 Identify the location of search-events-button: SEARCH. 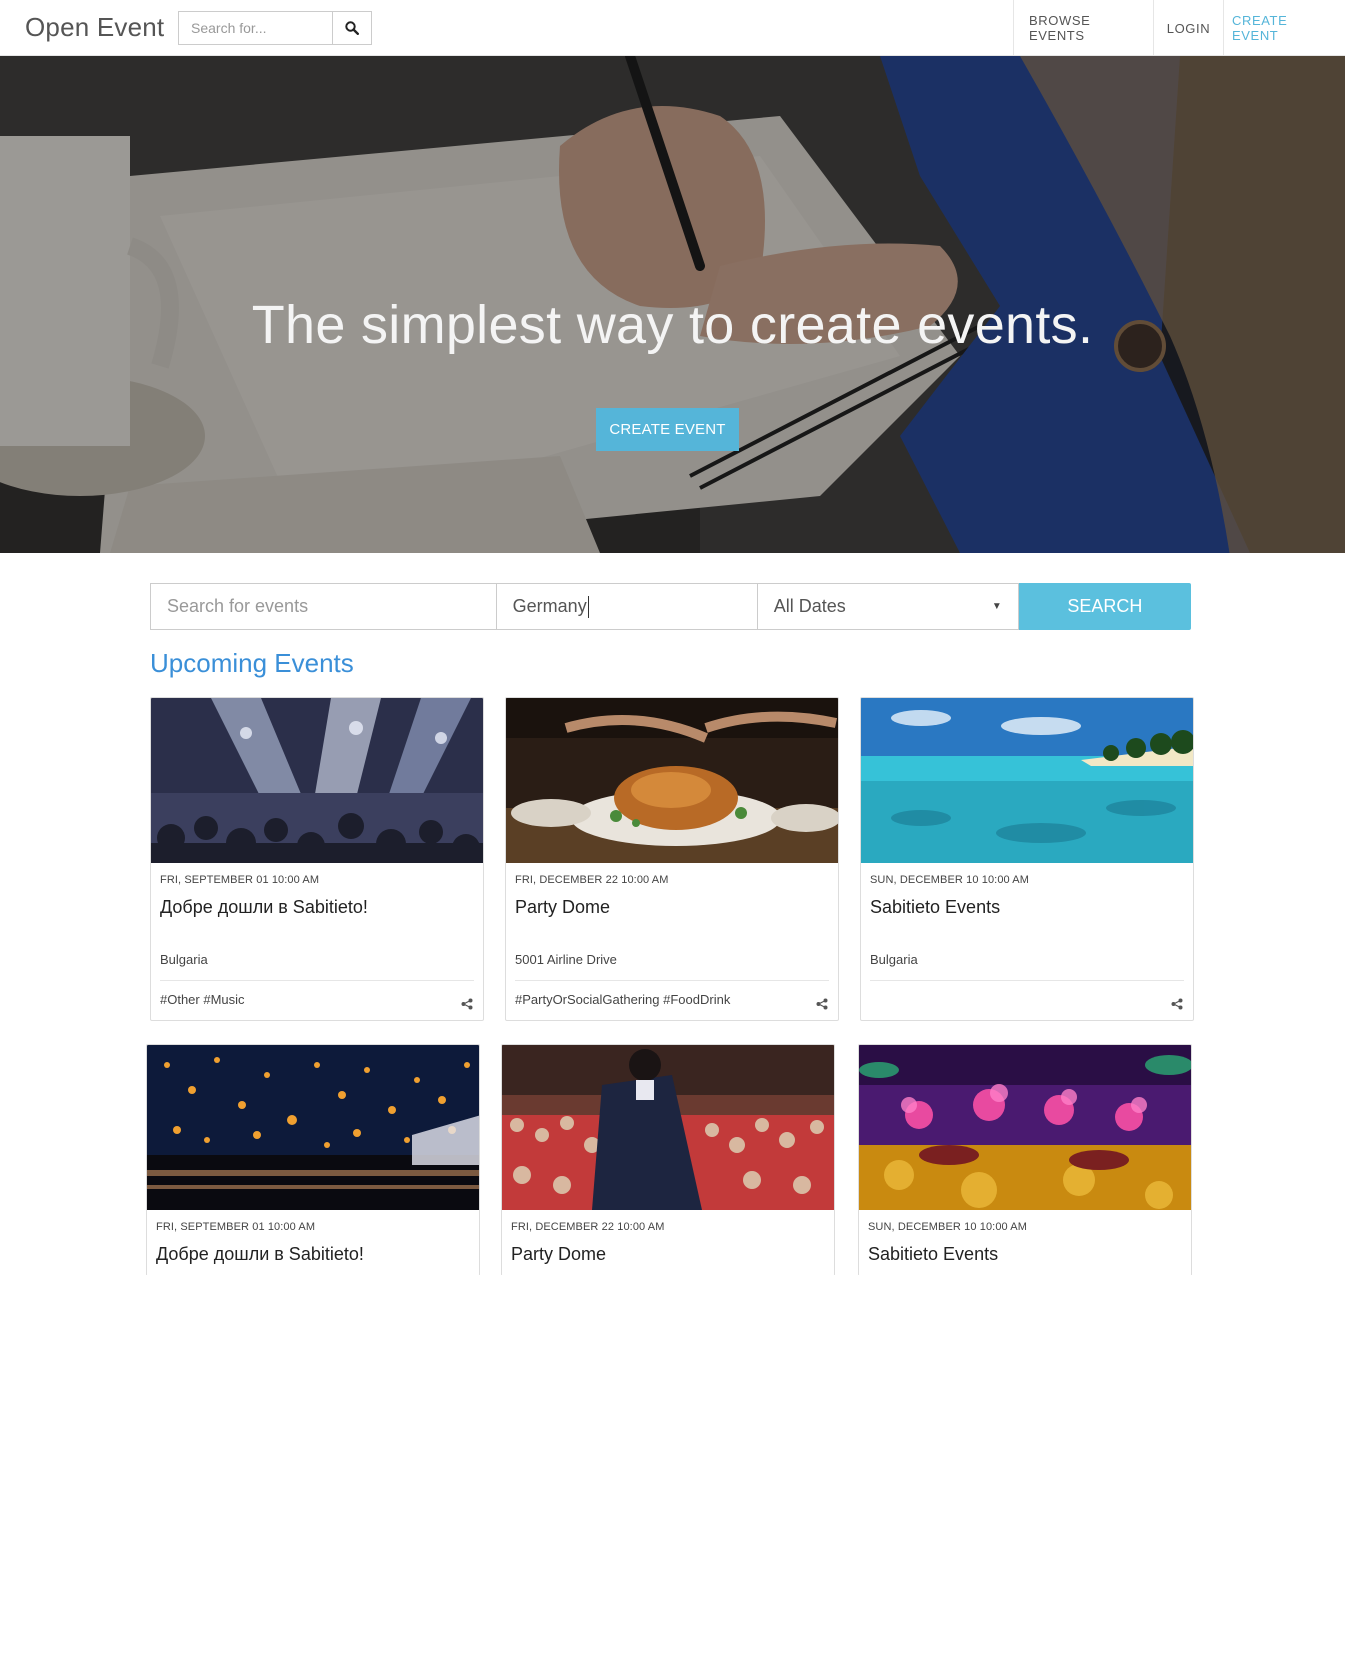
(1104, 606).